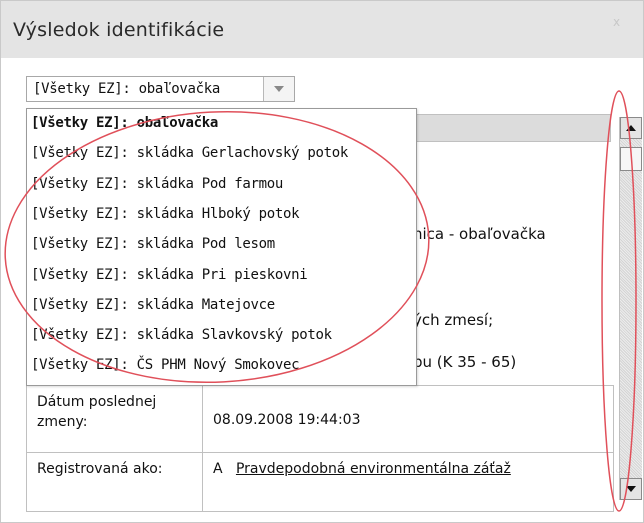  What do you see at coordinates (153, 244) in the screenshot?
I see `dropdown-option: [Všetky EZ]: skládka Pod lesom` at bounding box center [153, 244].